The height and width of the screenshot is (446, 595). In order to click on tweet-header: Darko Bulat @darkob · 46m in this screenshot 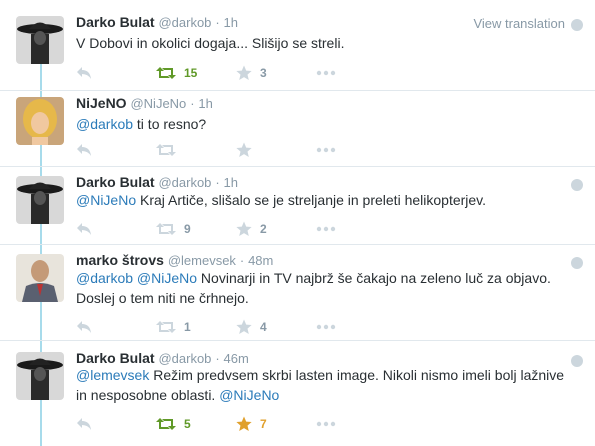, I will do `click(162, 358)`.